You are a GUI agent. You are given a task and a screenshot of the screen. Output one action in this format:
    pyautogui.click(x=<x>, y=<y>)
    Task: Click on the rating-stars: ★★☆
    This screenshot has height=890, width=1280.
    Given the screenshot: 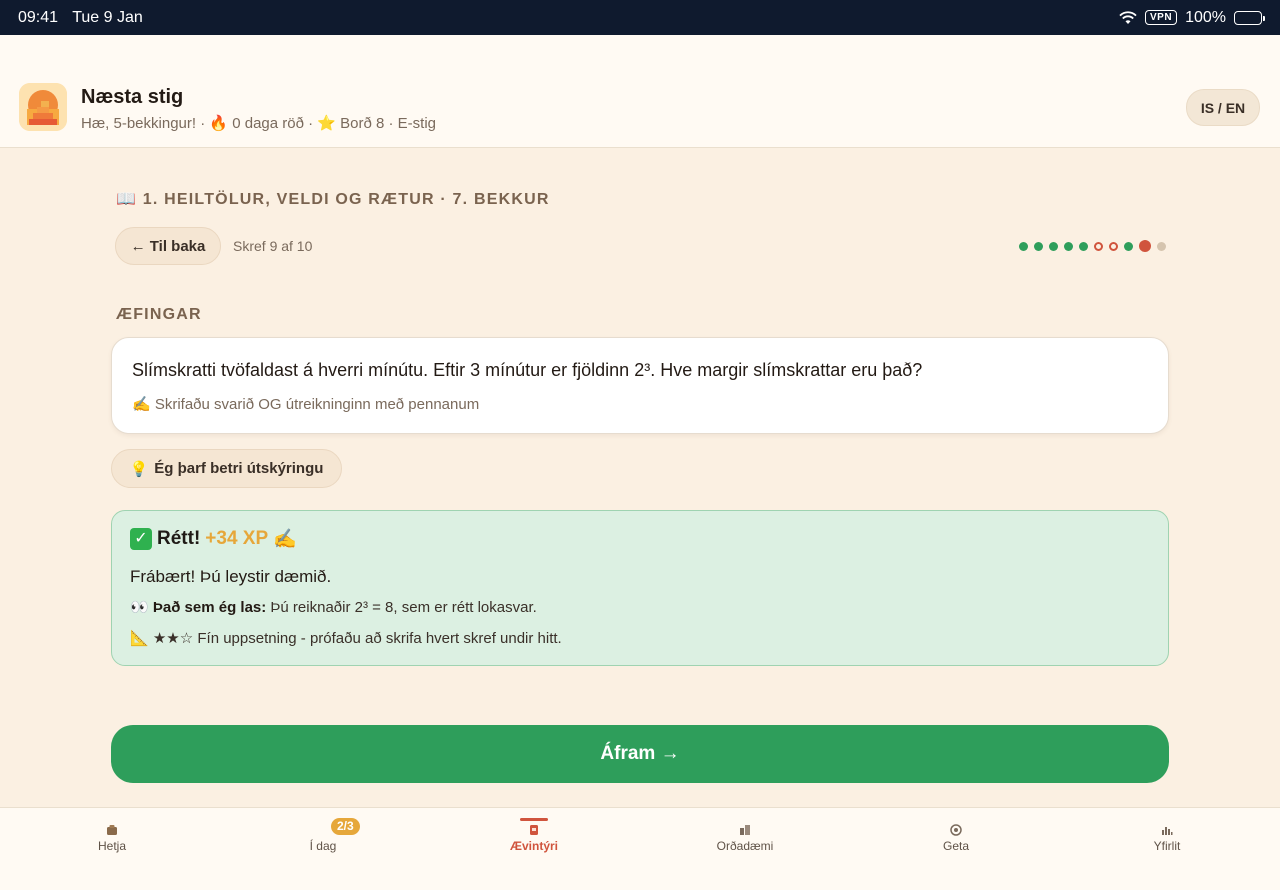 What is the action you would take?
    pyautogui.click(x=173, y=638)
    